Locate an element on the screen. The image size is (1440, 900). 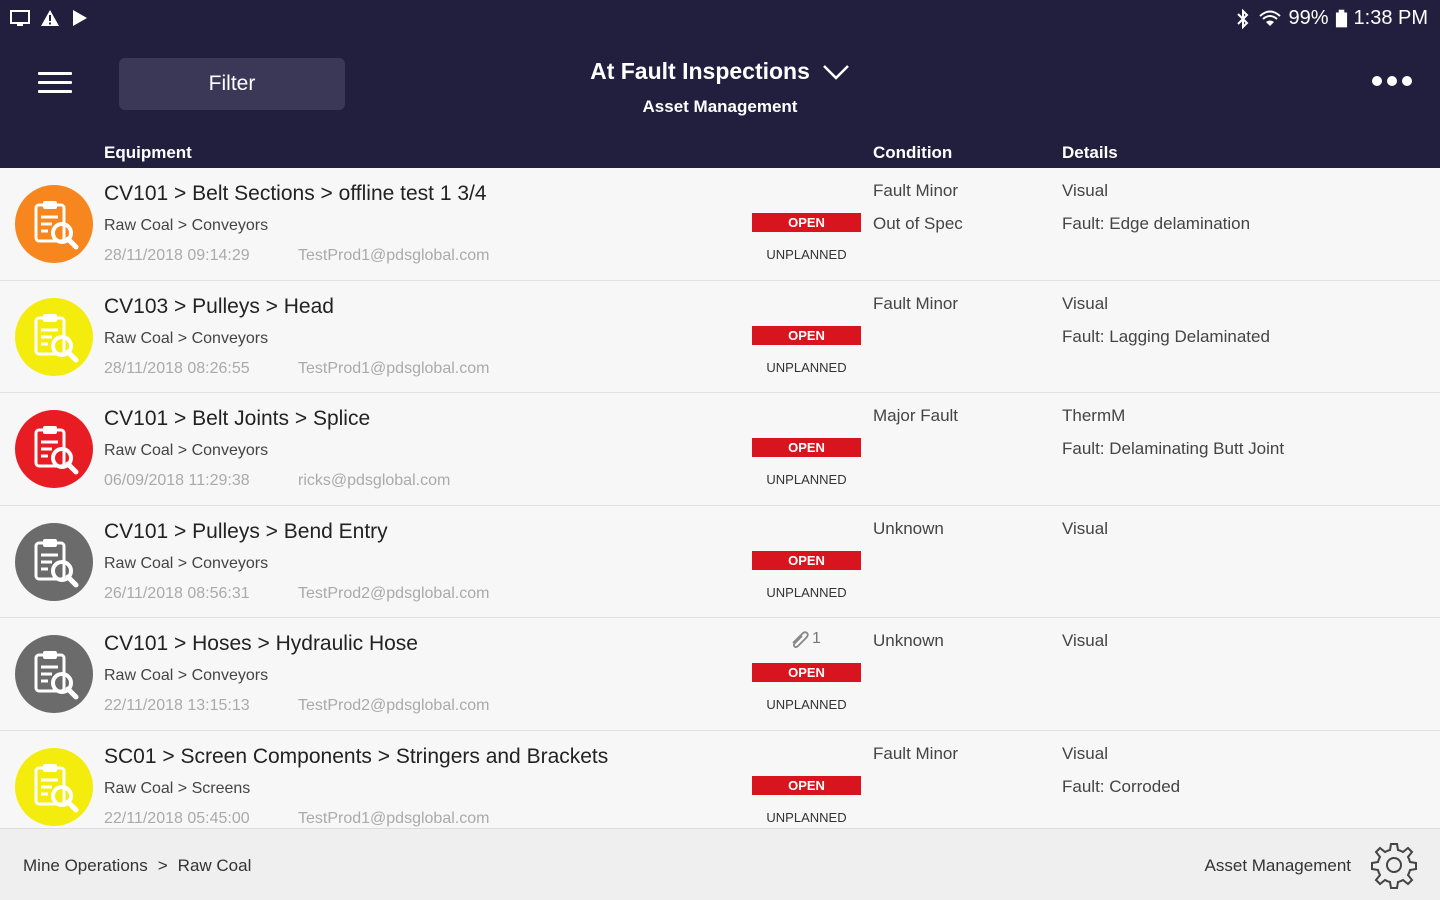
attachment-count-value: 1 is located at coordinates (816, 638).